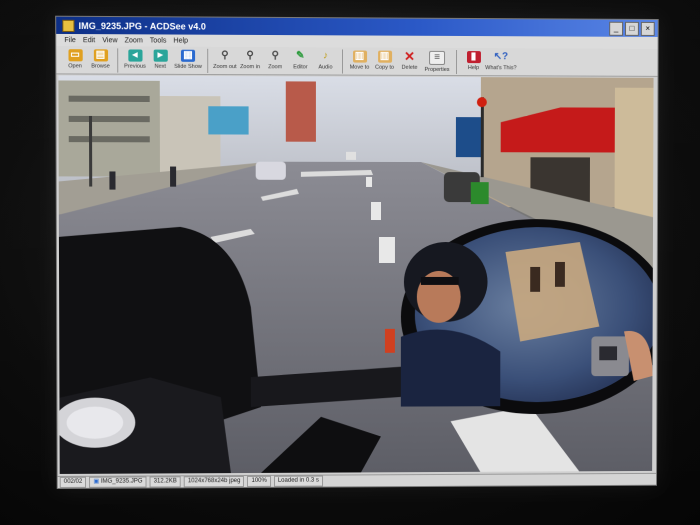 The height and width of the screenshot is (525, 700). I want to click on status-filename: ▣ IMG_9235.JPG, so click(117, 482).